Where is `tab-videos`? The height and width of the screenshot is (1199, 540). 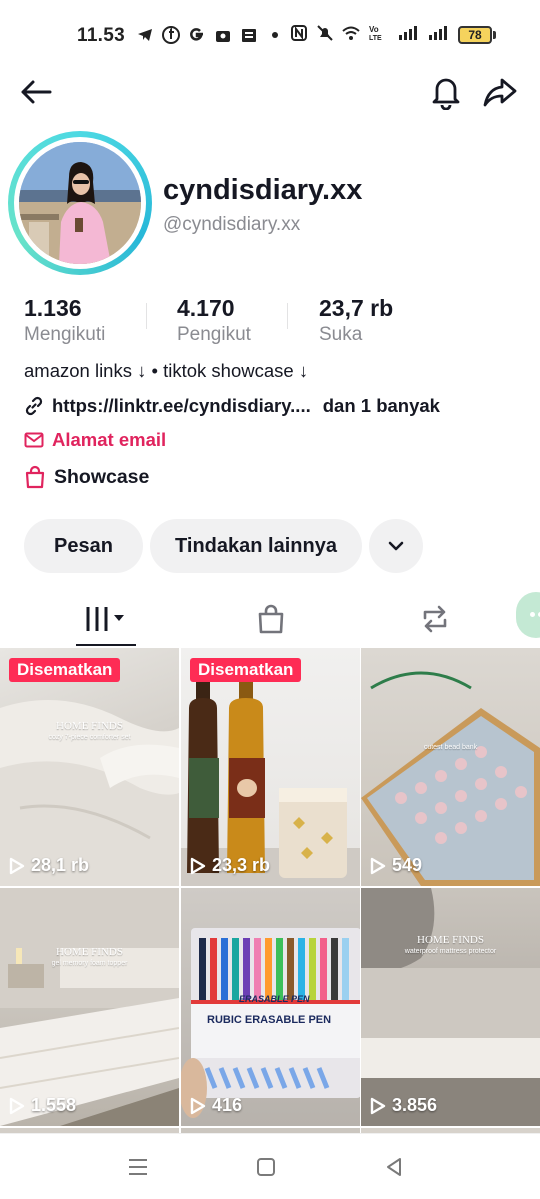 tab-videos is located at coordinates (106, 619).